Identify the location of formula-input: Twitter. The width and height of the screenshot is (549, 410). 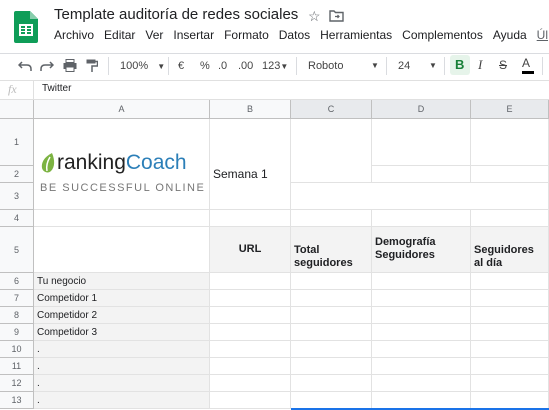
(56, 88).